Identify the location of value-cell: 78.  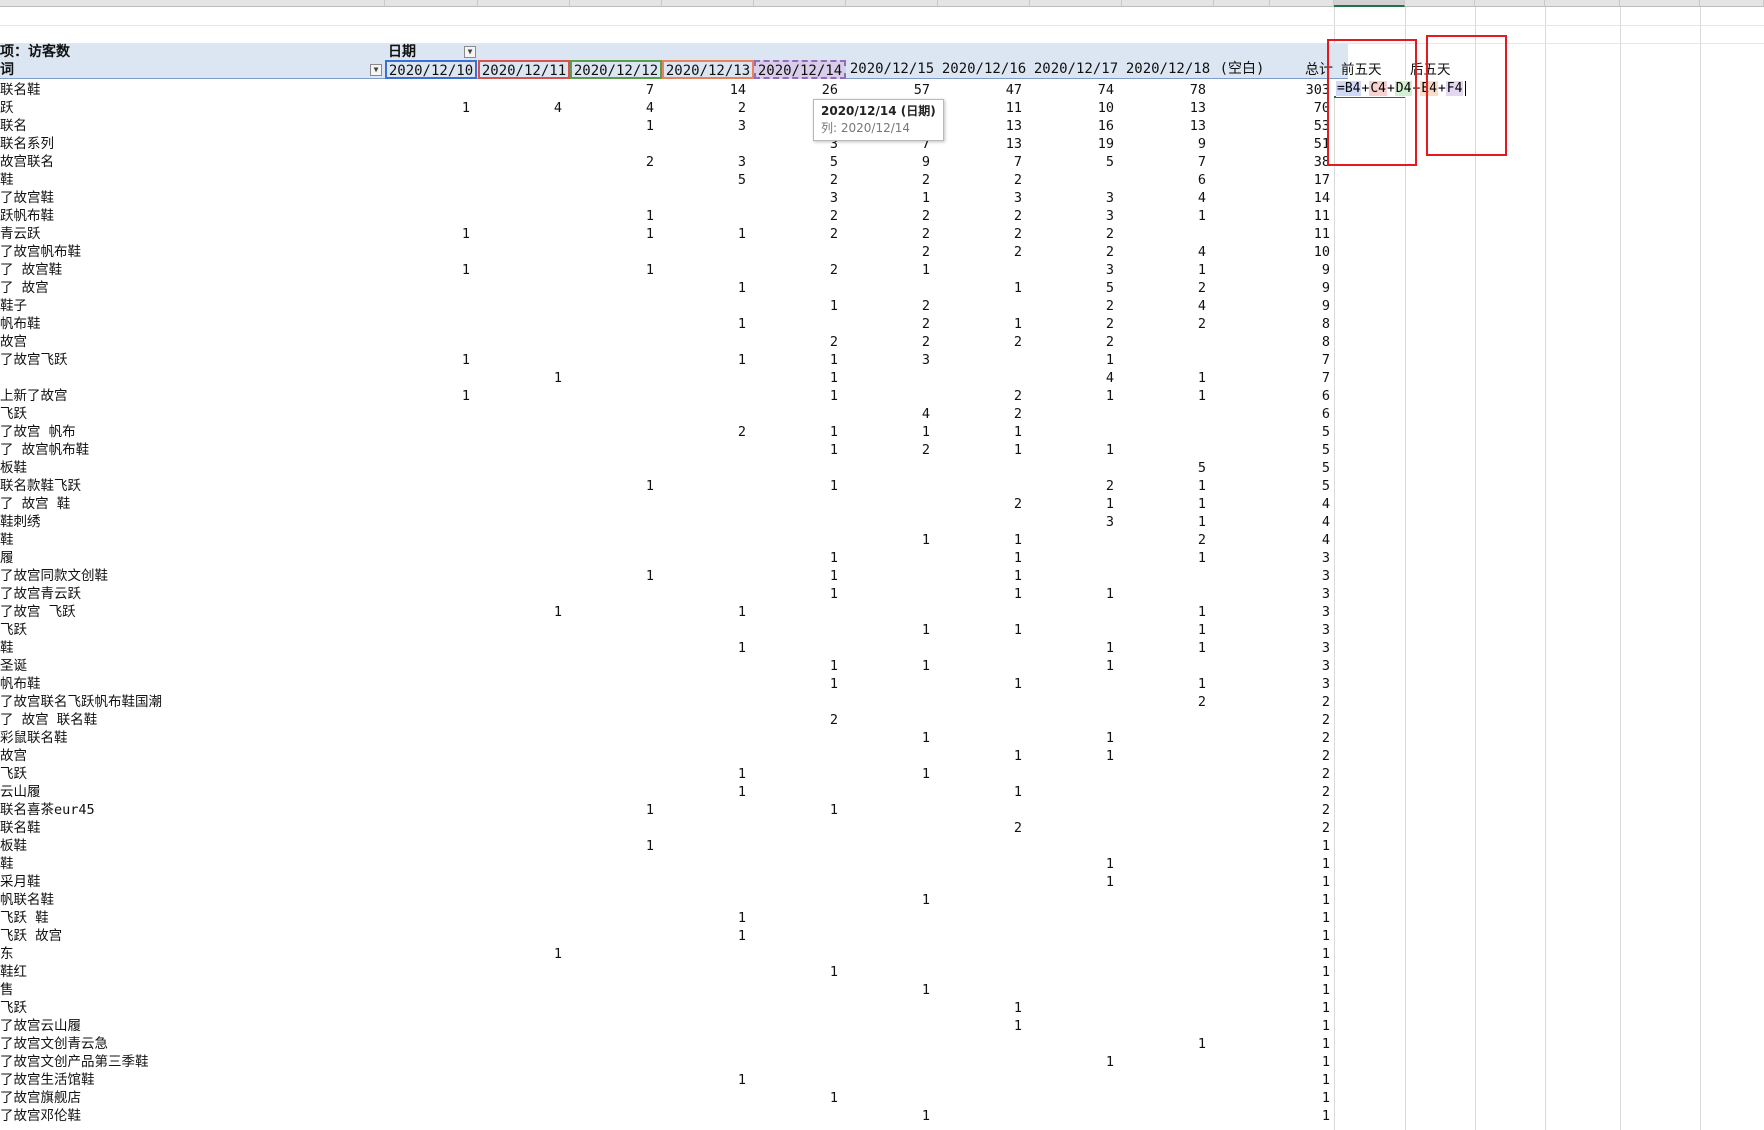
(1176, 90).